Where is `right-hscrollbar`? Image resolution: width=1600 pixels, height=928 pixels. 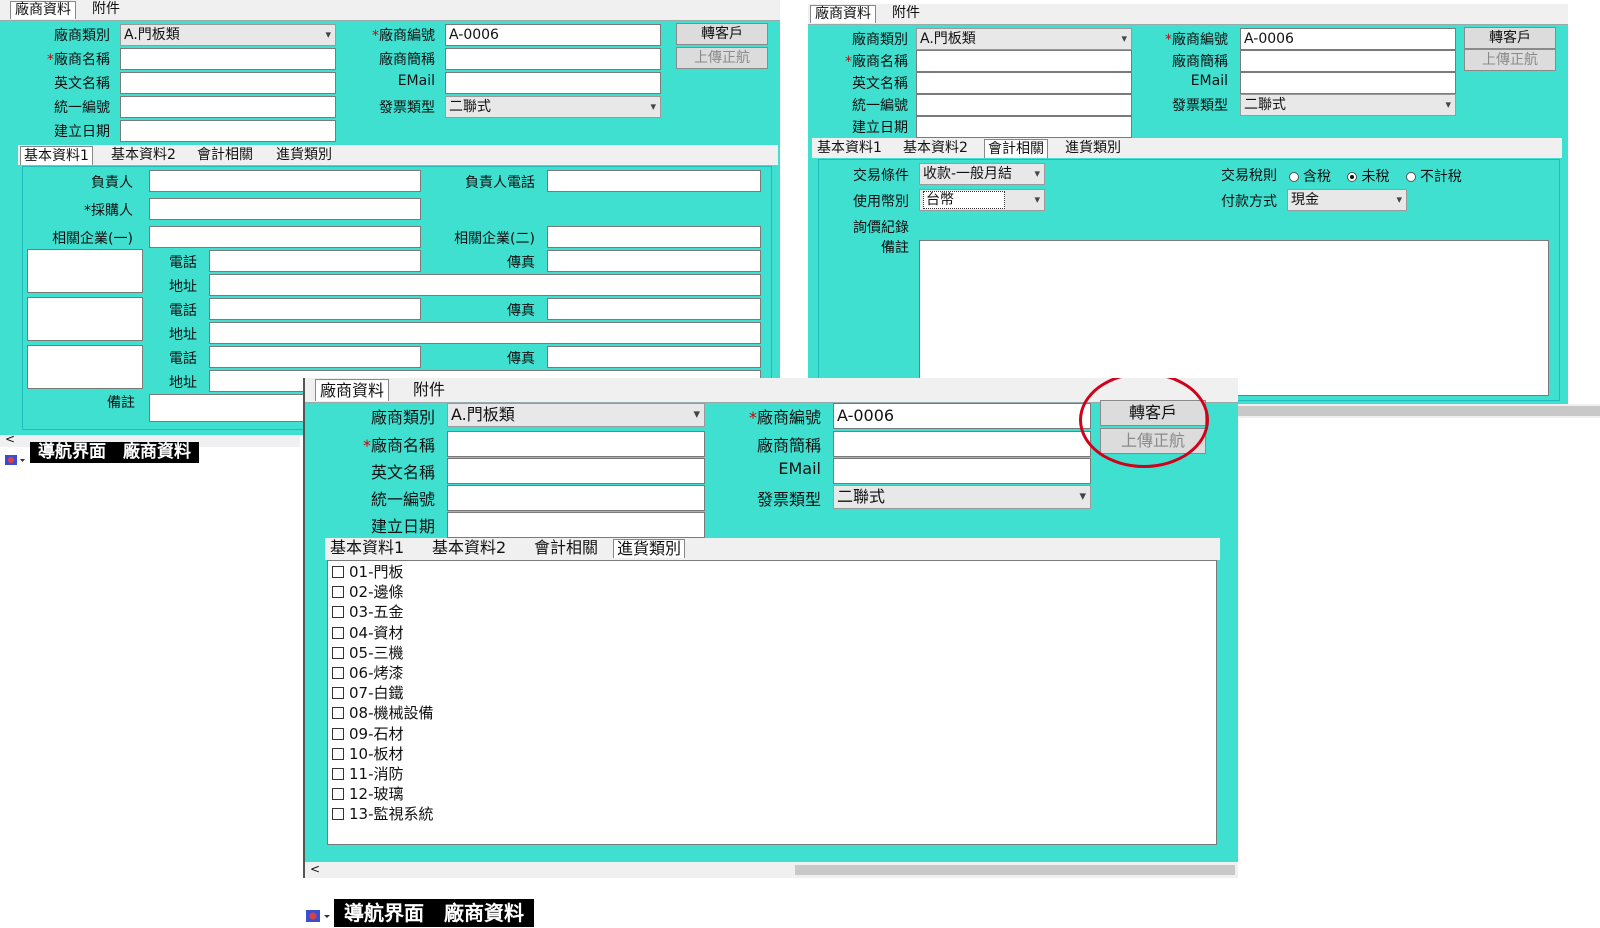
right-hscrollbar is located at coordinates (1407, 411).